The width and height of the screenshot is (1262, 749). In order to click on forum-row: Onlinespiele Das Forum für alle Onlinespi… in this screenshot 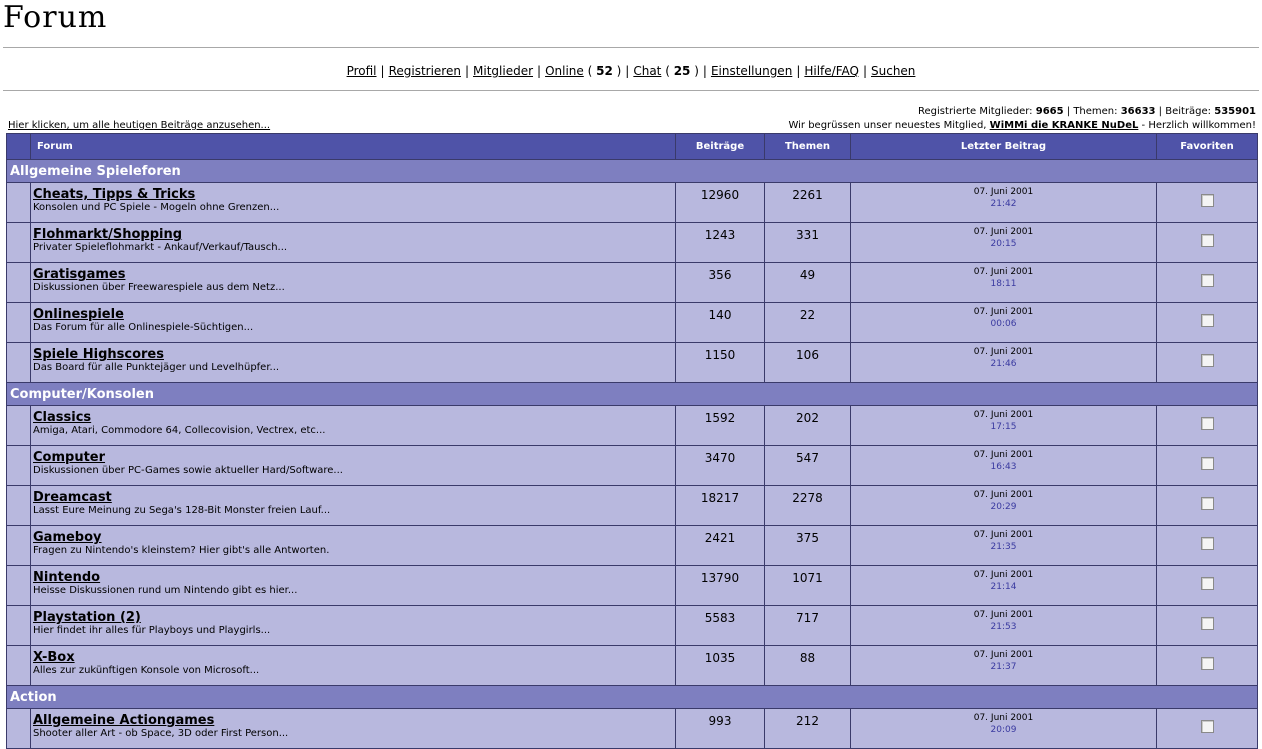, I will do `click(632, 322)`.